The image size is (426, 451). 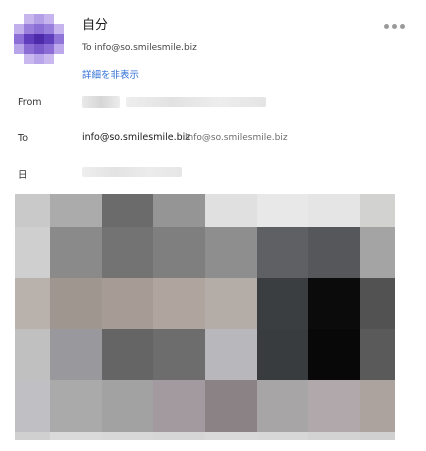 What do you see at coordinates (386, 26) in the screenshot?
I see `more-horizontal-icon` at bounding box center [386, 26].